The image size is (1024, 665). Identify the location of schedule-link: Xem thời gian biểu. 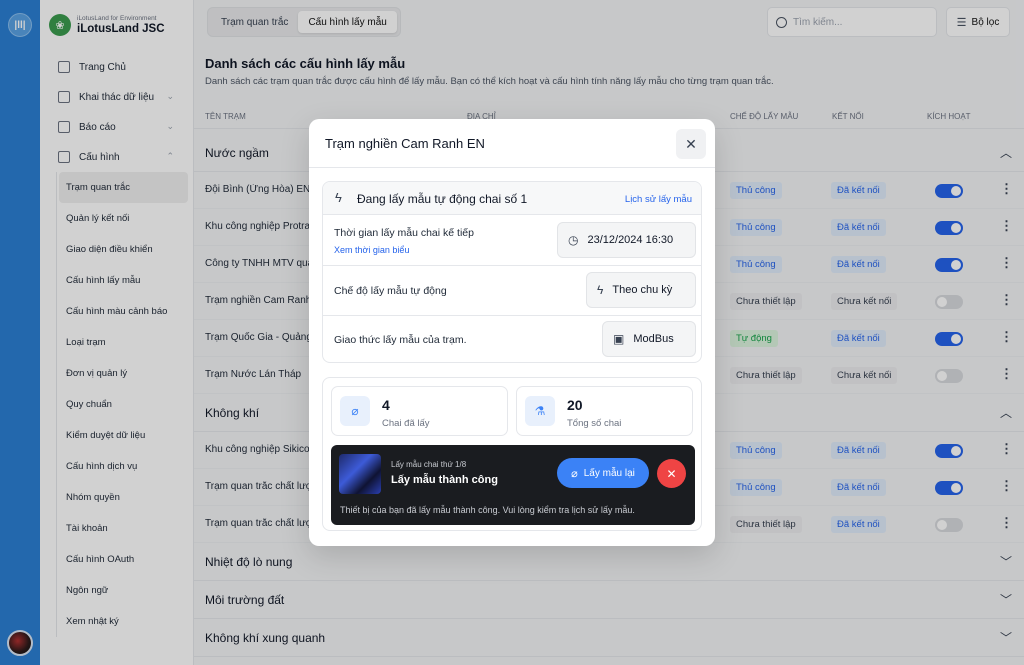
(371, 250).